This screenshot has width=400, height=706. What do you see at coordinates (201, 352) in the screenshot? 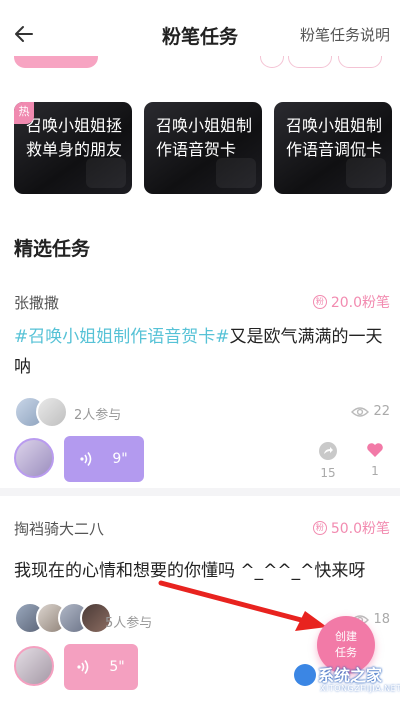
I see `post-content: #召唤小姐姐制作语音贺卡#又是欧气满满的一天呐` at bounding box center [201, 352].